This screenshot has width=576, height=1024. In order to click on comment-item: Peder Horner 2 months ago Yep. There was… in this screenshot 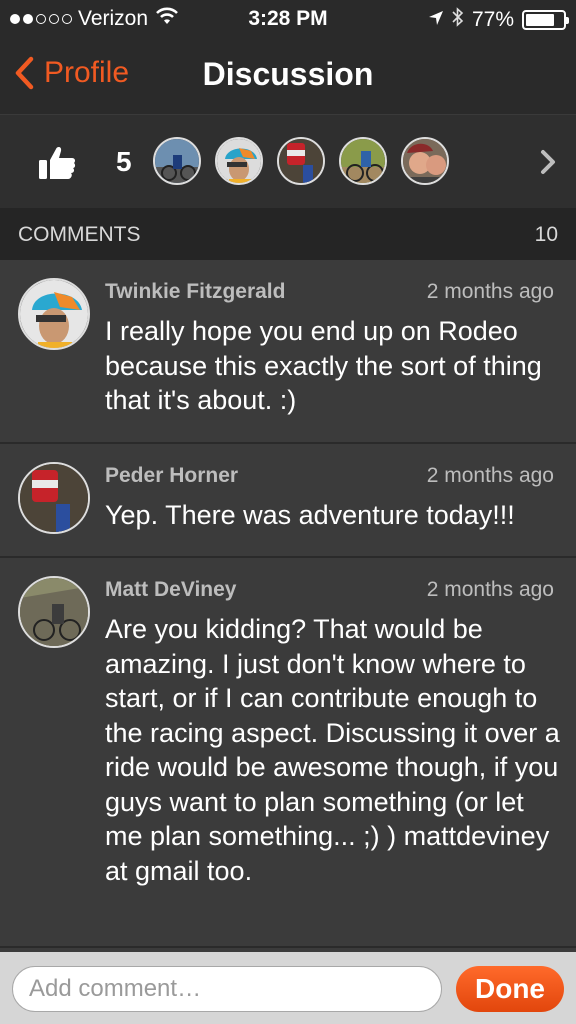, I will do `click(288, 501)`.